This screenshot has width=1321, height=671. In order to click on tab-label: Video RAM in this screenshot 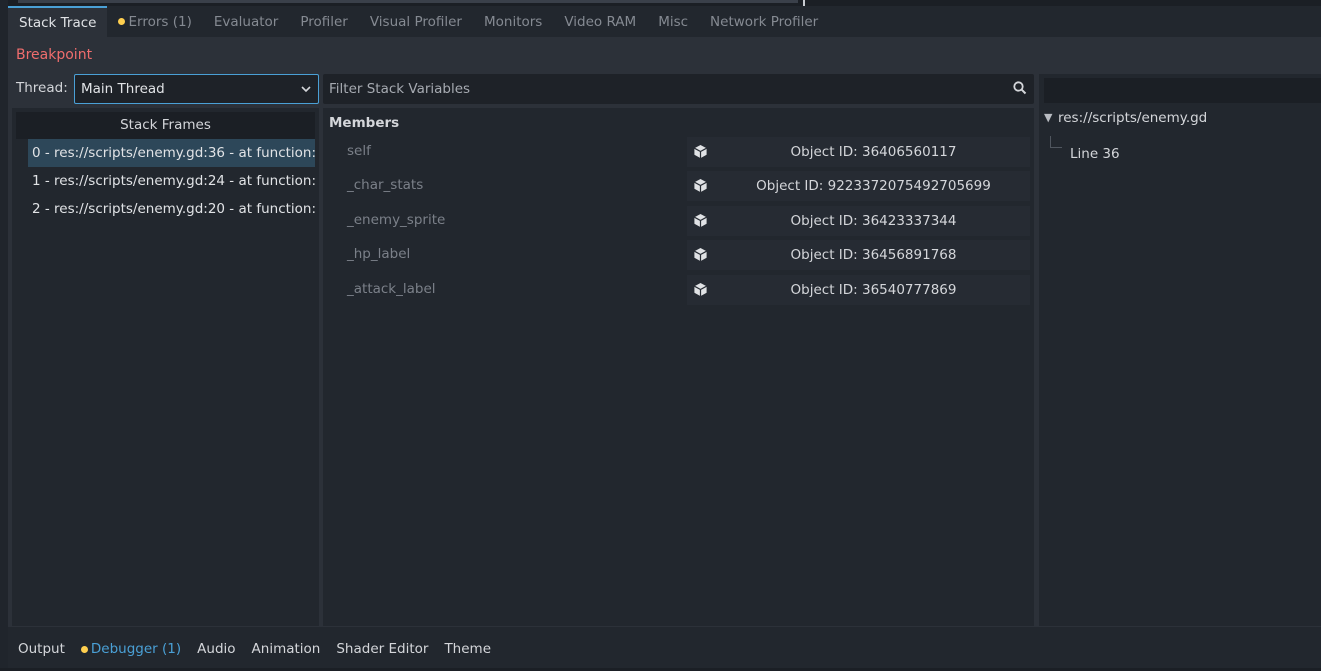, I will do `click(600, 21)`.